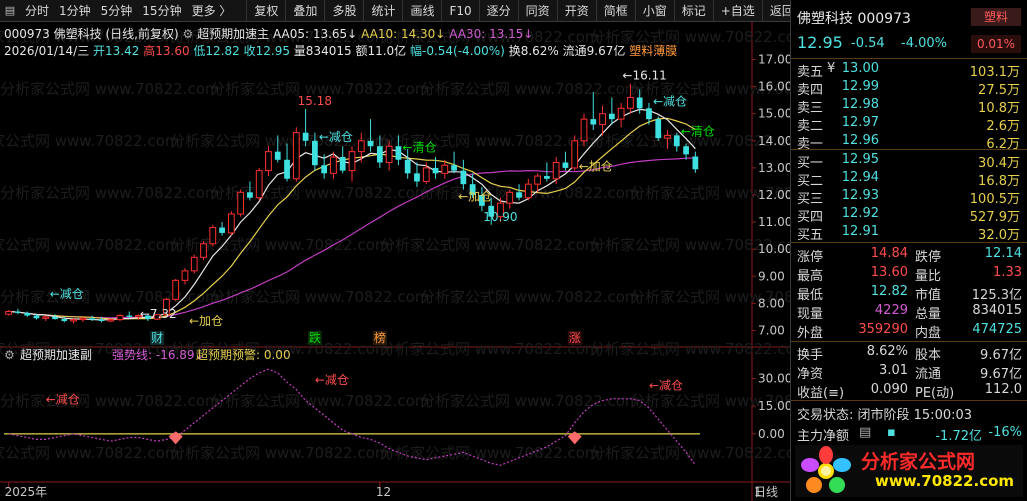 Image resolution: width=1027 pixels, height=501 pixels. I want to click on ask-label: 卖二, so click(810, 126).